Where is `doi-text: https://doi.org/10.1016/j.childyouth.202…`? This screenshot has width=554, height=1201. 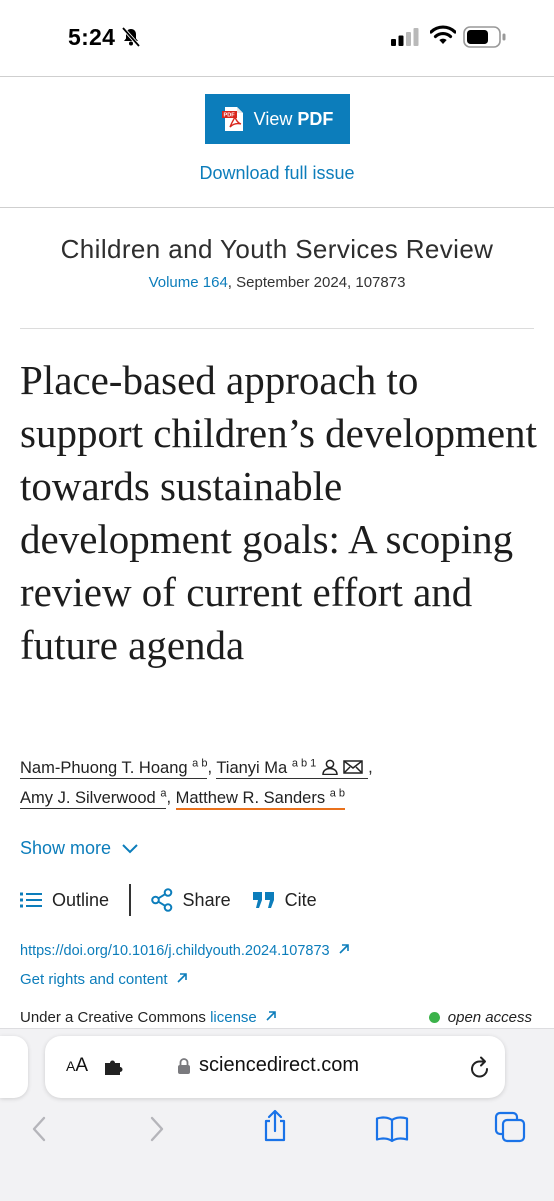 doi-text: https://doi.org/10.1016/j.childyouth.202… is located at coordinates (175, 951).